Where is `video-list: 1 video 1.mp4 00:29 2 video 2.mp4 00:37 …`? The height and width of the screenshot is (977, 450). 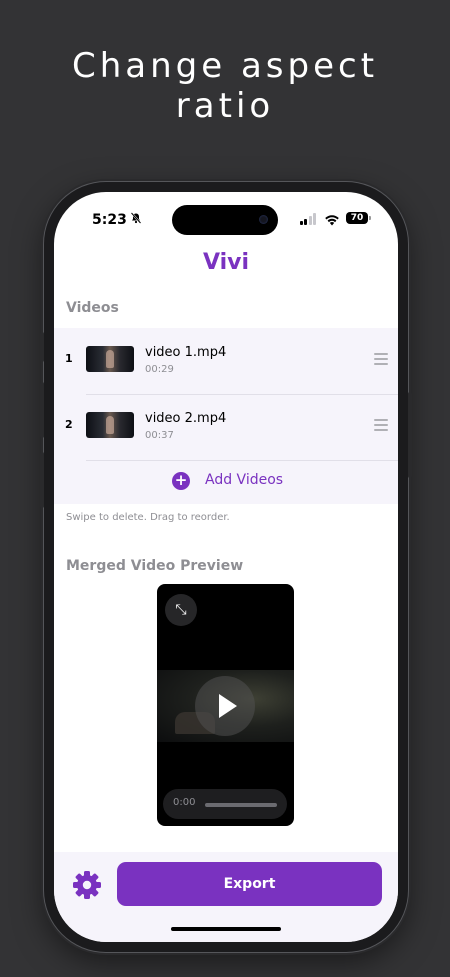
video-list: 1 video 1.mp4 00:29 2 video 2.mp4 00:37 … is located at coordinates (226, 416).